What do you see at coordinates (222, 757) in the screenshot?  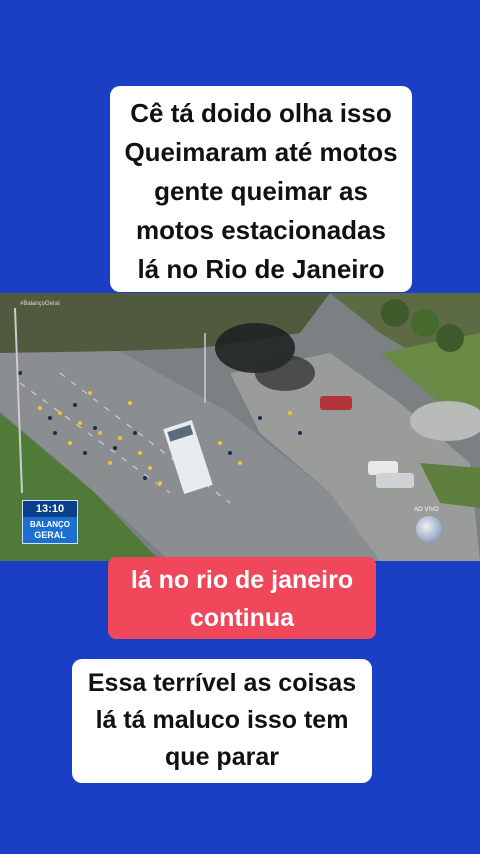 I see `caption-line: que parar` at bounding box center [222, 757].